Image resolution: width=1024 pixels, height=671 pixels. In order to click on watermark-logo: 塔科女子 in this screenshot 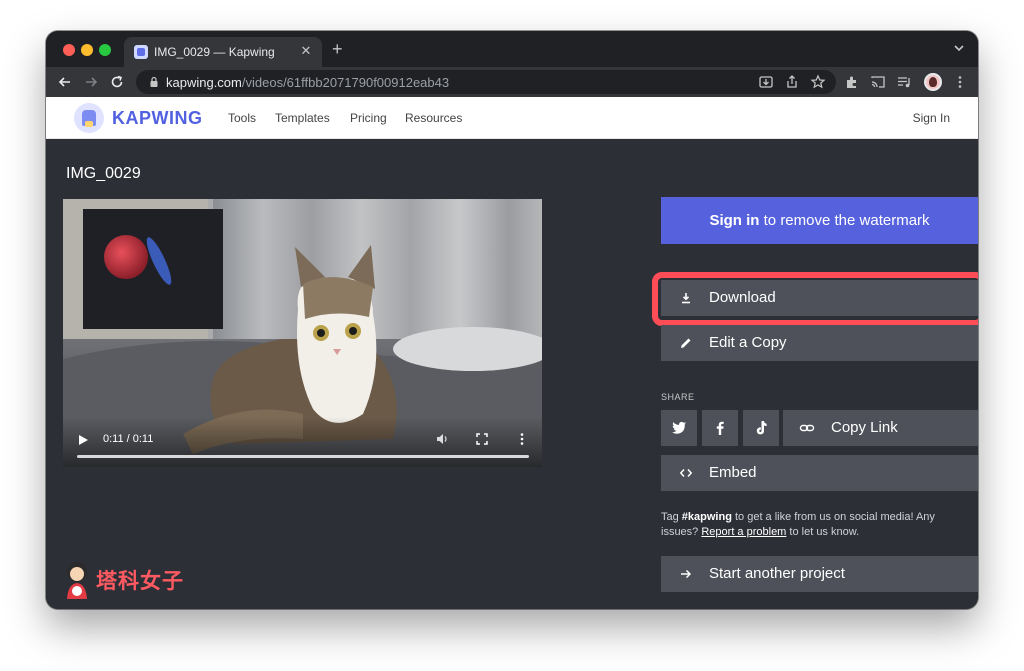, I will do `click(135, 579)`.